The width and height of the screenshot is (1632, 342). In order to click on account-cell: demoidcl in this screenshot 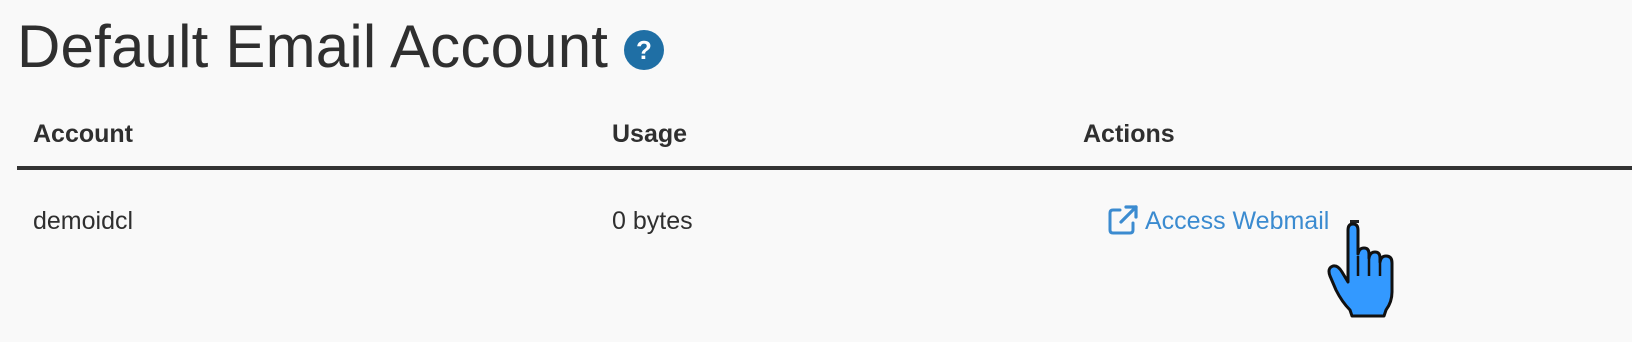, I will do `click(83, 221)`.